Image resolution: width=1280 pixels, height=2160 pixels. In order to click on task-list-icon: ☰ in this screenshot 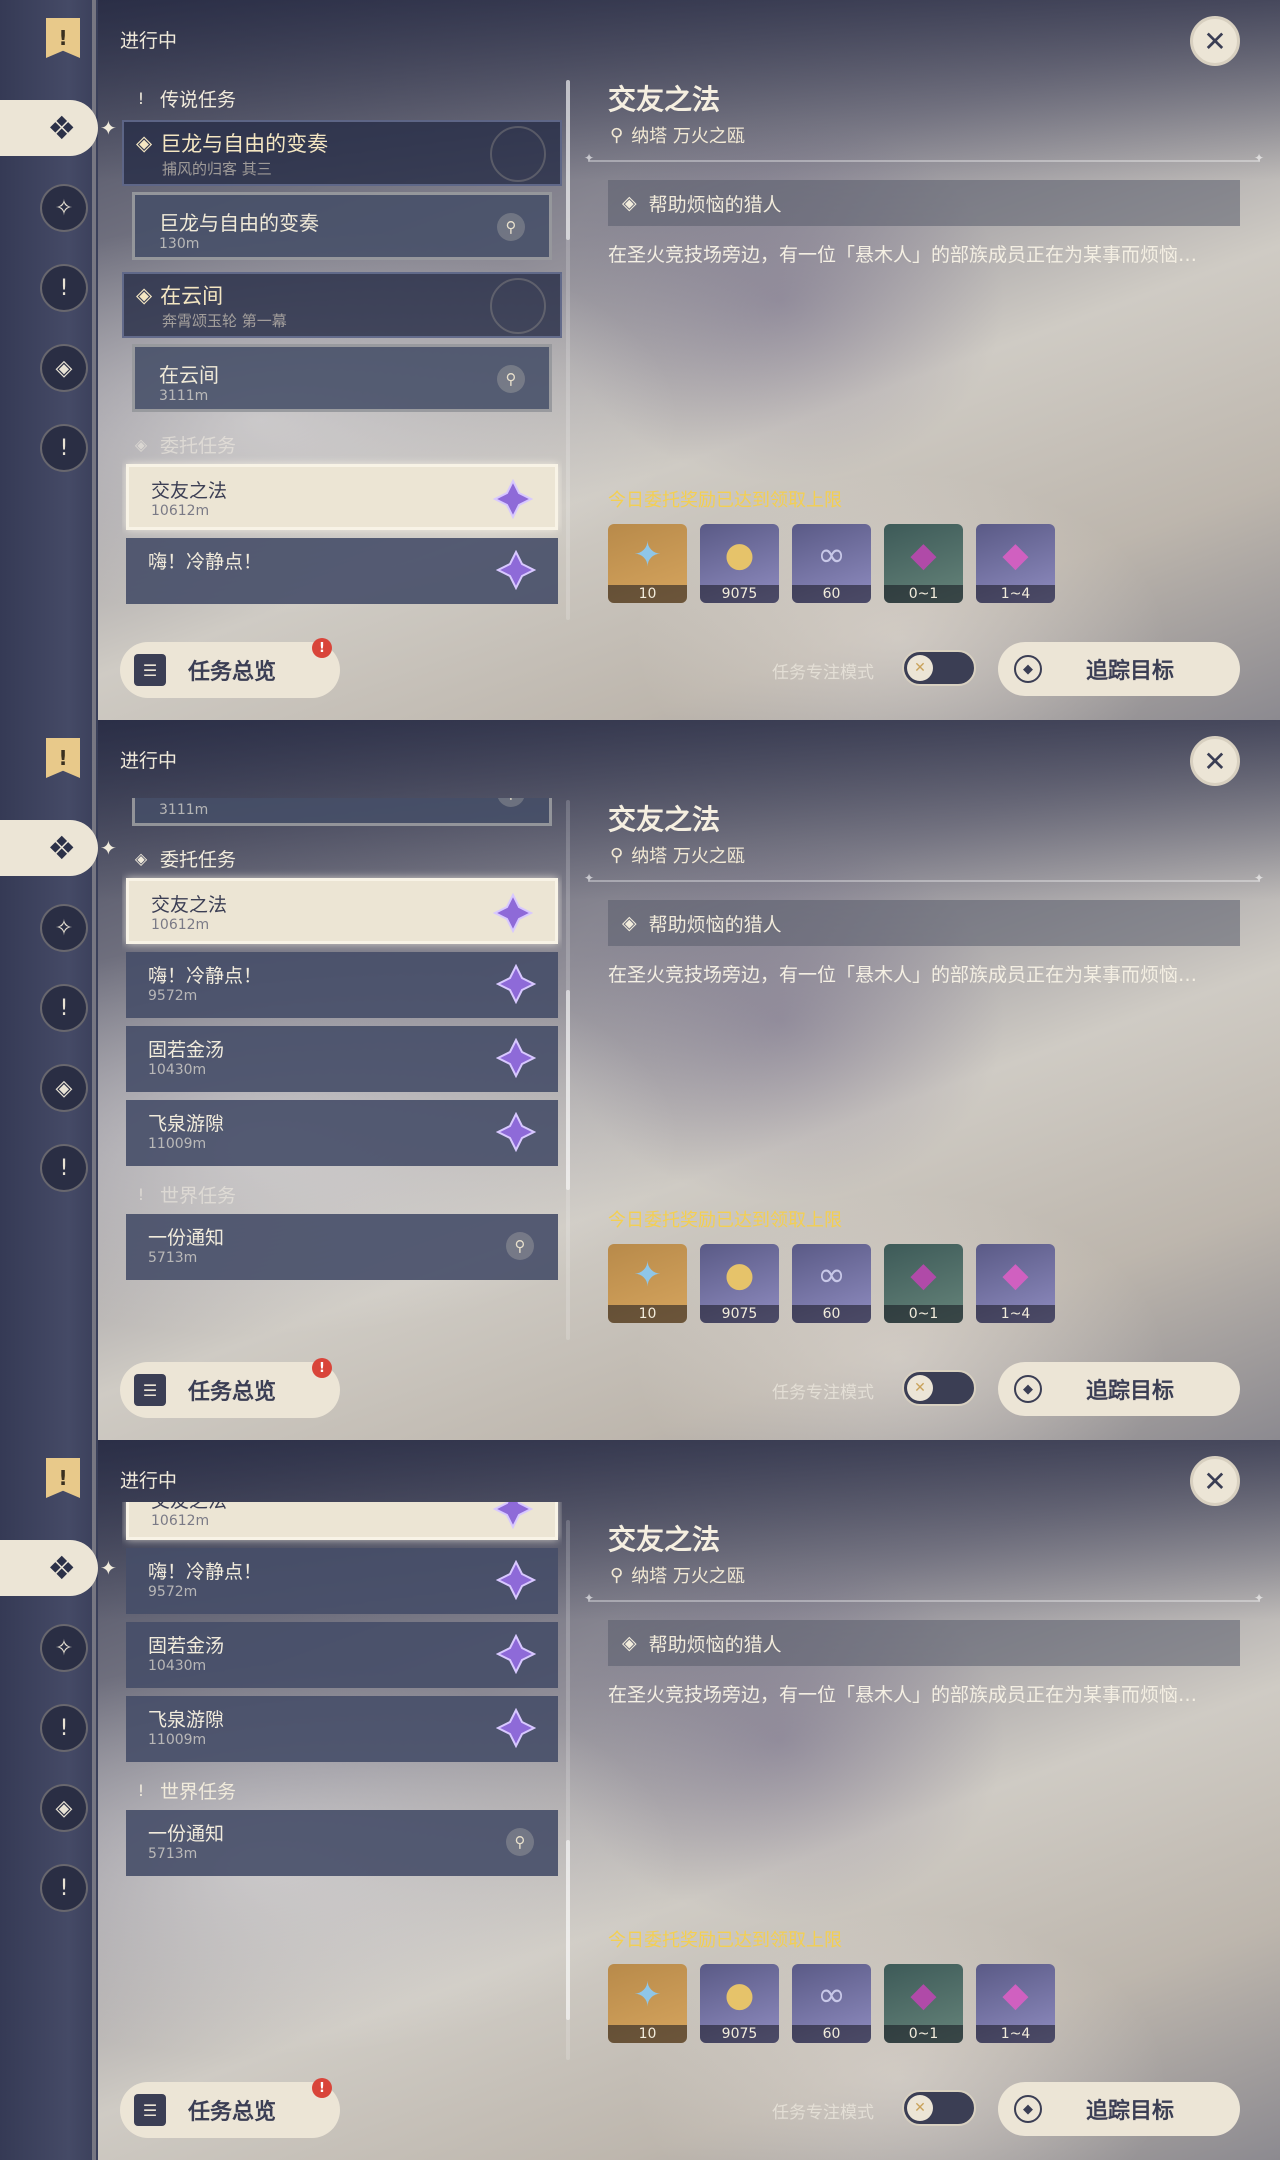, I will do `click(150, 670)`.